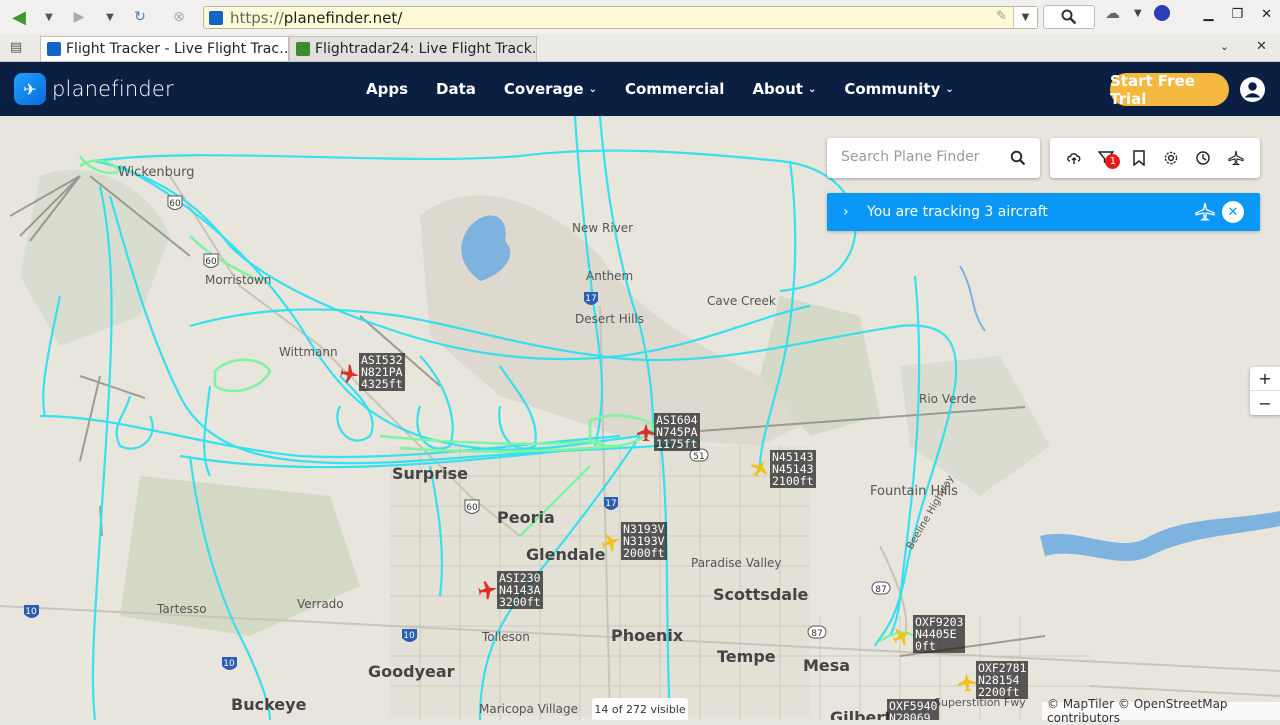 The image size is (1280, 725). Describe the element at coordinates (238, 280) in the screenshot. I see `place-label: Morristown` at that location.